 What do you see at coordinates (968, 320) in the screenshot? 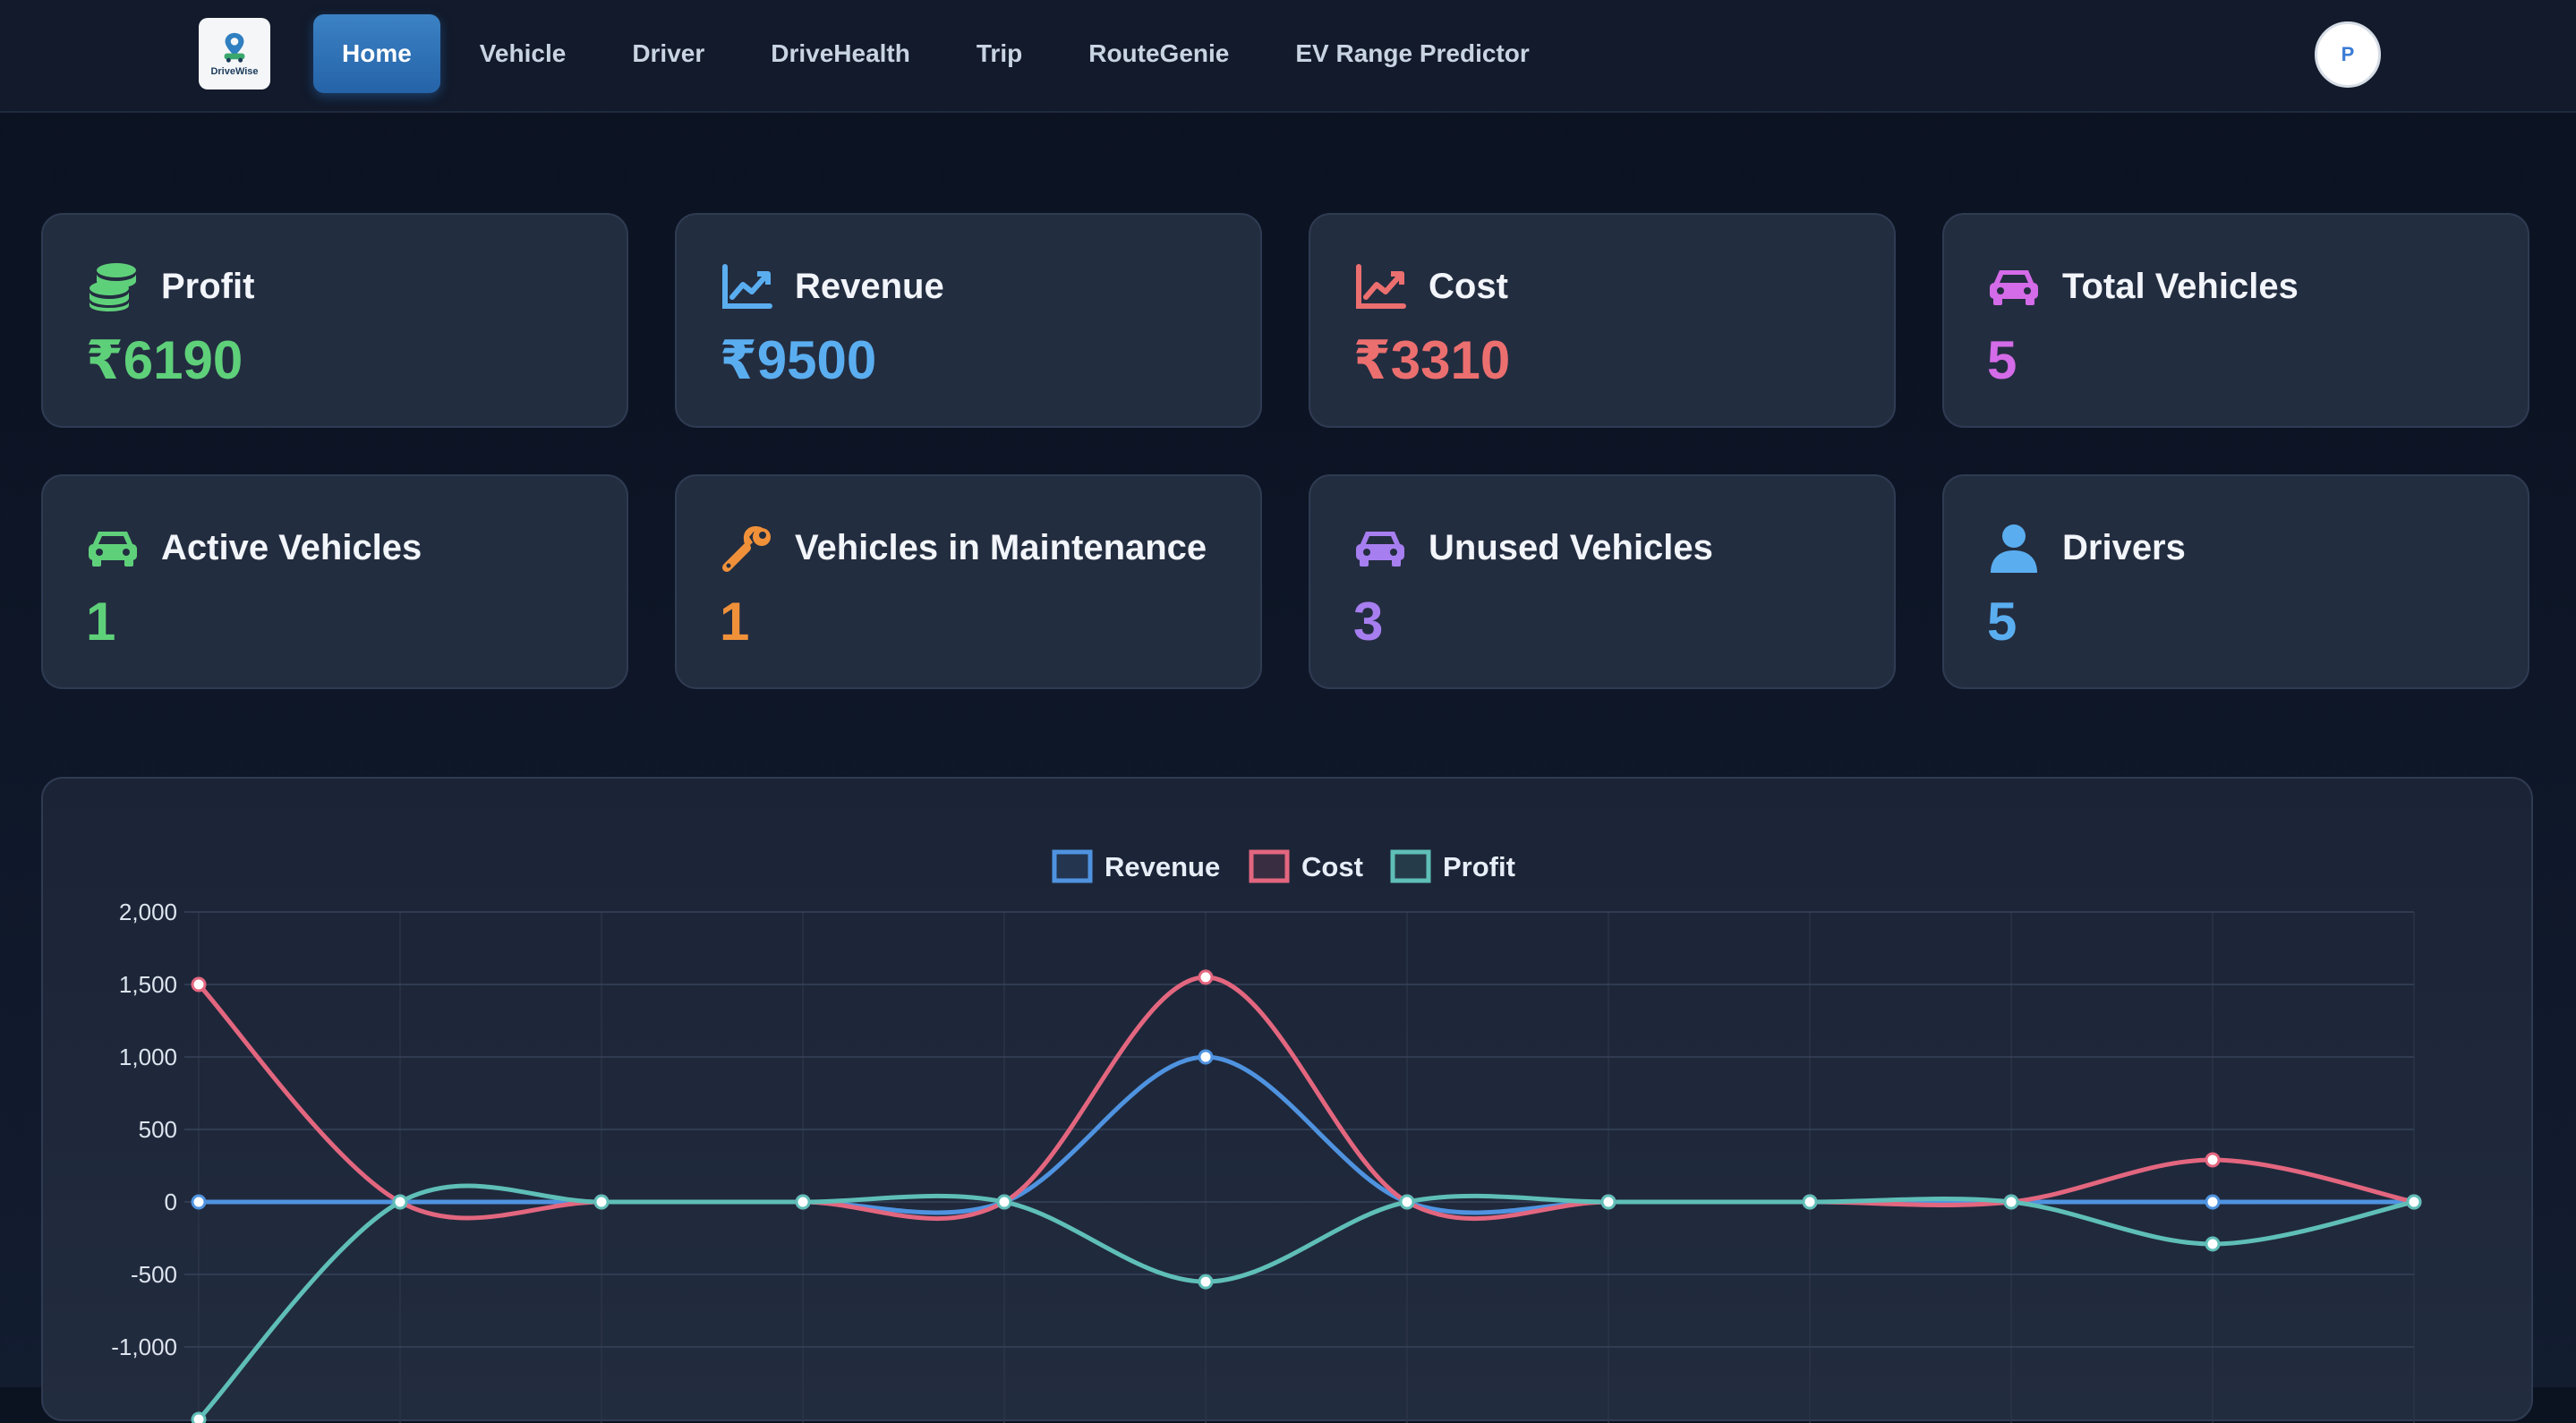
I see `revenue-card: Revenue ₹9500` at bounding box center [968, 320].